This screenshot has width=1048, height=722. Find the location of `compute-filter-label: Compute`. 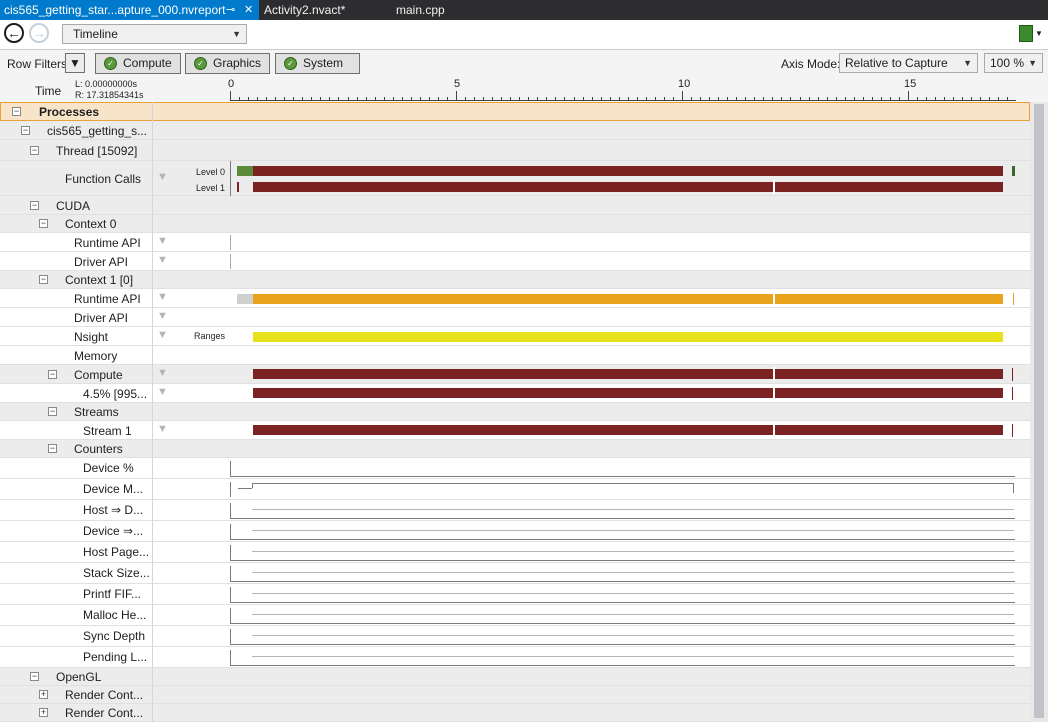

compute-filter-label: Compute is located at coordinates (147, 63).